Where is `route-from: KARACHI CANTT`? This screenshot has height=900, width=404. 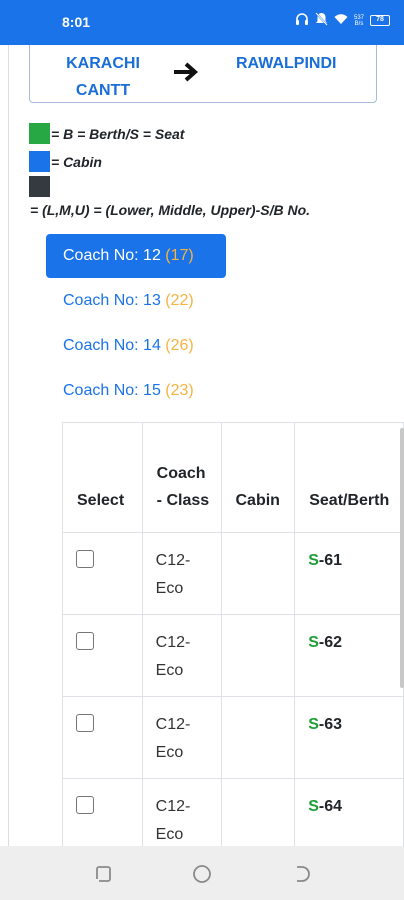 route-from: KARACHI CANTT is located at coordinates (103, 77).